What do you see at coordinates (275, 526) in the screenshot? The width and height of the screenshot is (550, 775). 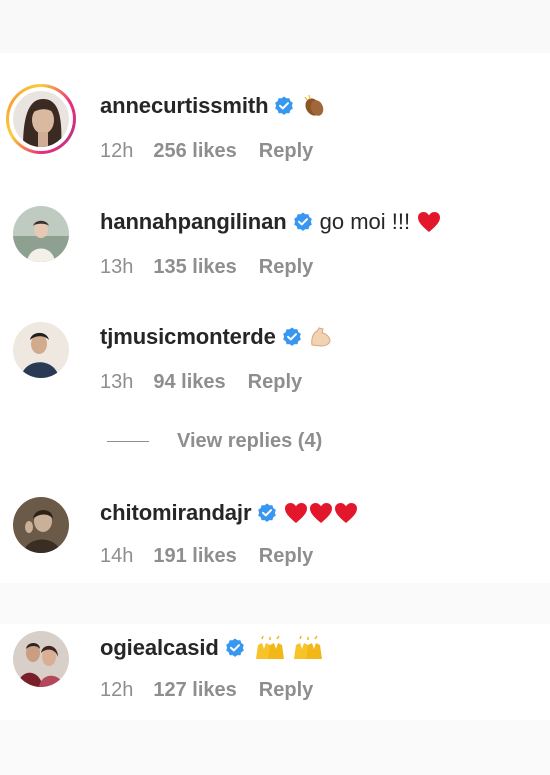 I see `comment-item: chitomirandajr 14h 191 likes Reply` at bounding box center [275, 526].